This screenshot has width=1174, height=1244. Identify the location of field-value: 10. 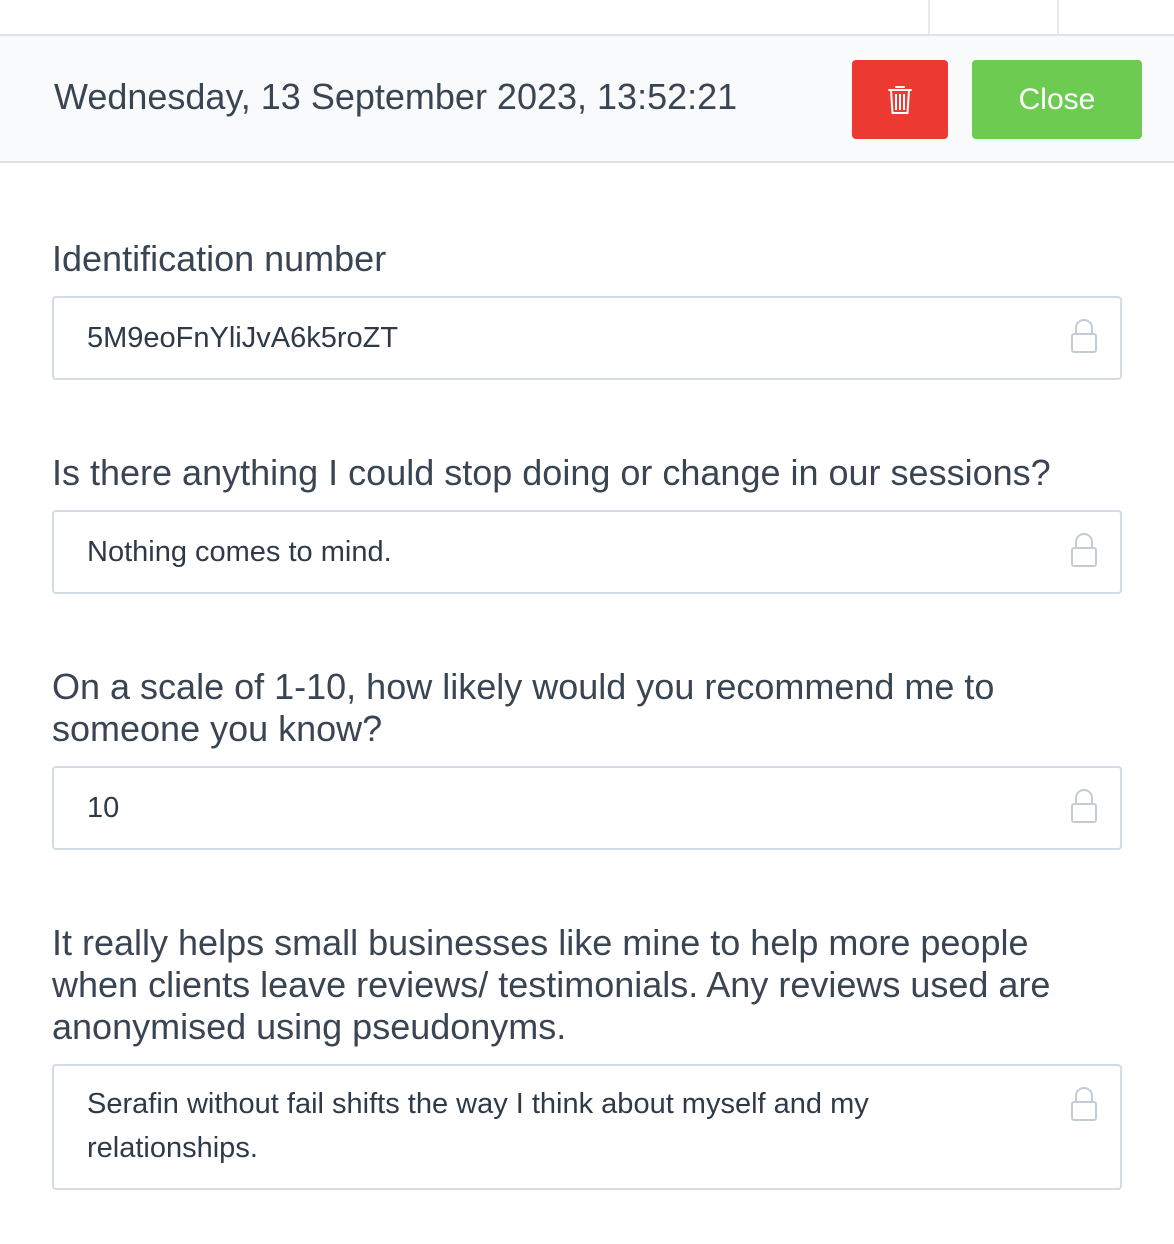
(103, 808).